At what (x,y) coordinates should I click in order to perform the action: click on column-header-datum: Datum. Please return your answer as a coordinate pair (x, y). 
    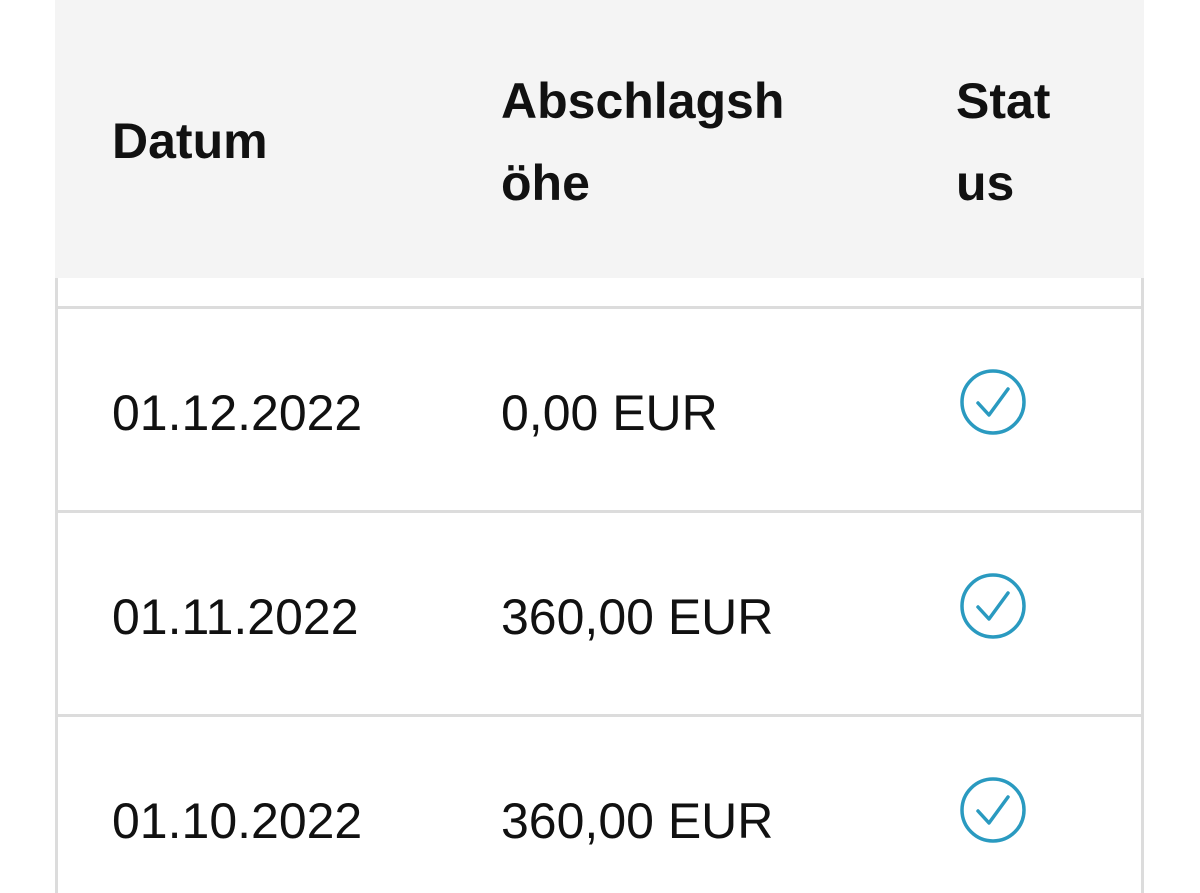
    Looking at the image, I should click on (190, 141).